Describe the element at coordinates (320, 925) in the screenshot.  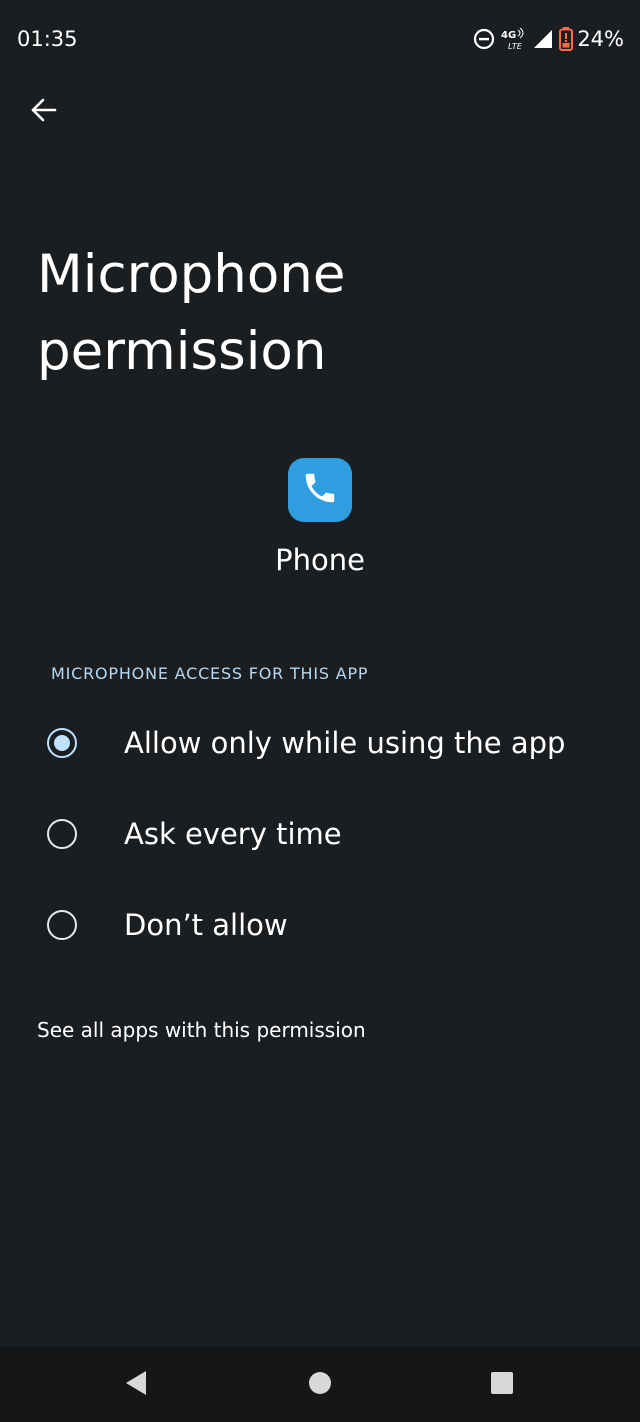
I see `radio-option-dont-allow: Don’t allow` at that location.